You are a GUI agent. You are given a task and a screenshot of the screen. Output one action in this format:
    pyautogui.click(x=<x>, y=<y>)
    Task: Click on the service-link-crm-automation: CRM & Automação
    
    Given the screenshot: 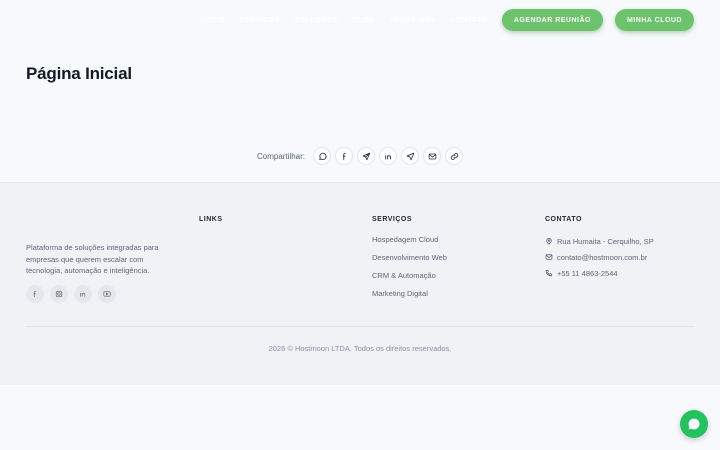 What is the action you would take?
    pyautogui.click(x=409, y=280)
    